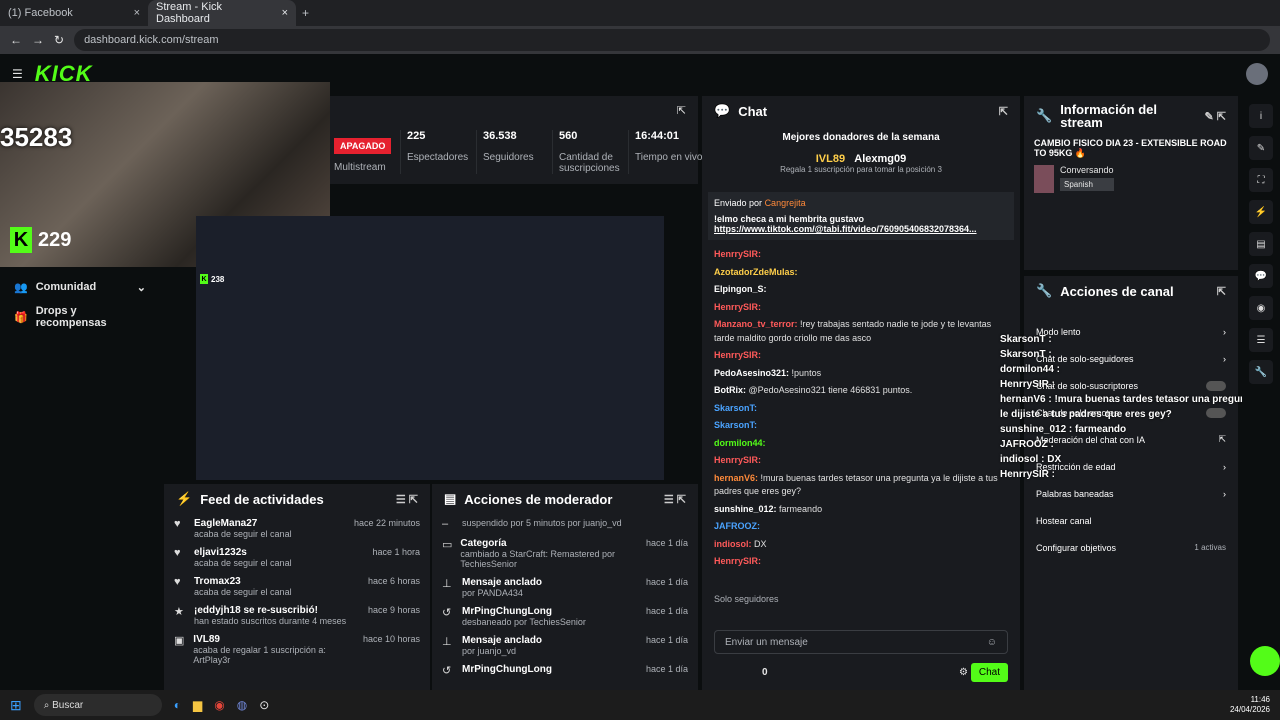 The width and height of the screenshot is (1280, 720). What do you see at coordinates (1131, 547) in the screenshot?
I see `action-goals: Configurar objetivos 1 activas` at bounding box center [1131, 547].